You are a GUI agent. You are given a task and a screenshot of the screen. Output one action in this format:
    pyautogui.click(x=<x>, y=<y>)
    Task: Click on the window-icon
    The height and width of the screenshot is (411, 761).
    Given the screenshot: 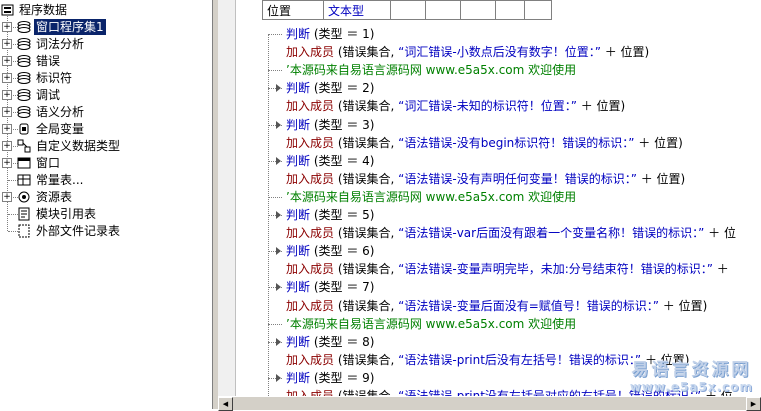 What is the action you would take?
    pyautogui.click(x=24, y=163)
    